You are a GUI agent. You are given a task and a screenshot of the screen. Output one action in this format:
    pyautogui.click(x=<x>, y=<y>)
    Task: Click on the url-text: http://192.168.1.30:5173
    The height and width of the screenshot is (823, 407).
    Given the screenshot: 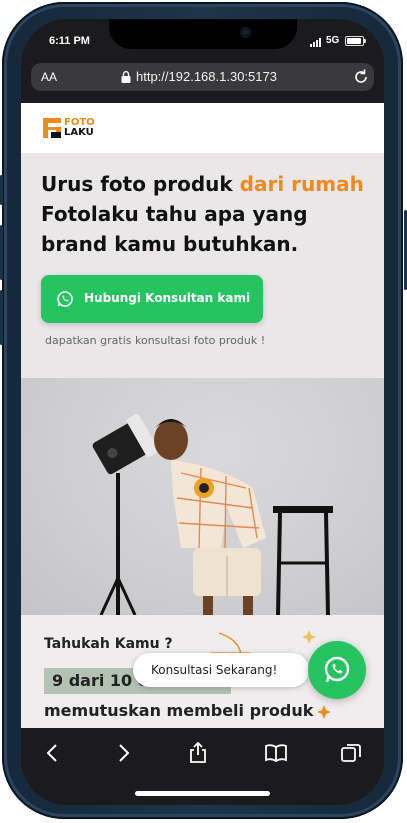 What is the action you would take?
    pyautogui.click(x=206, y=76)
    